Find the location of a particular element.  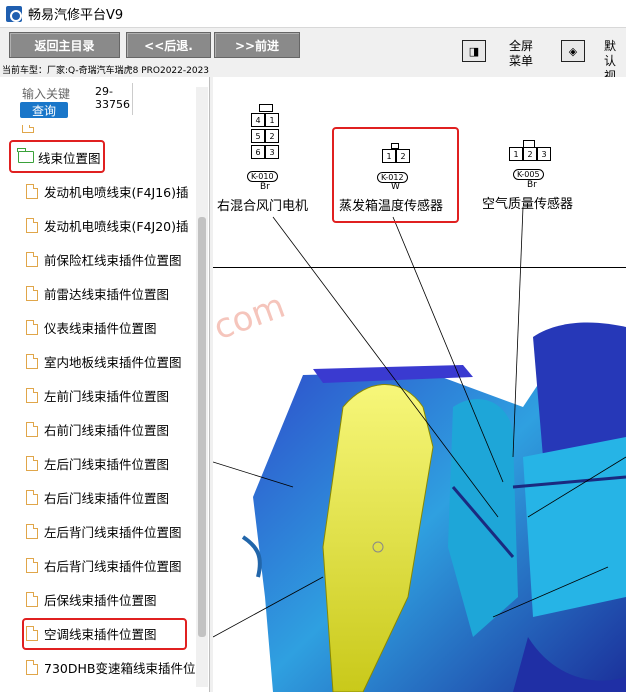

tree-item-label: 后保线束插件位置图 is located at coordinates (100, 600).